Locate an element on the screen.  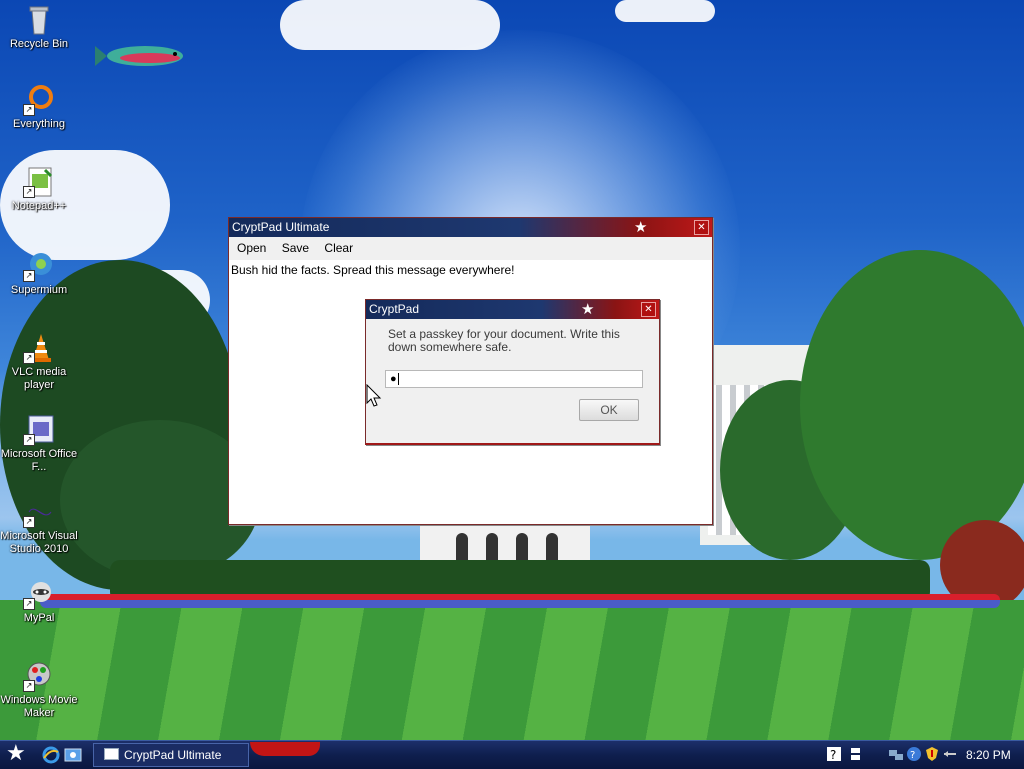
desktop-icon-notepad-plus-plus: ↗ Notepad++ is located at coordinates (39, 189).